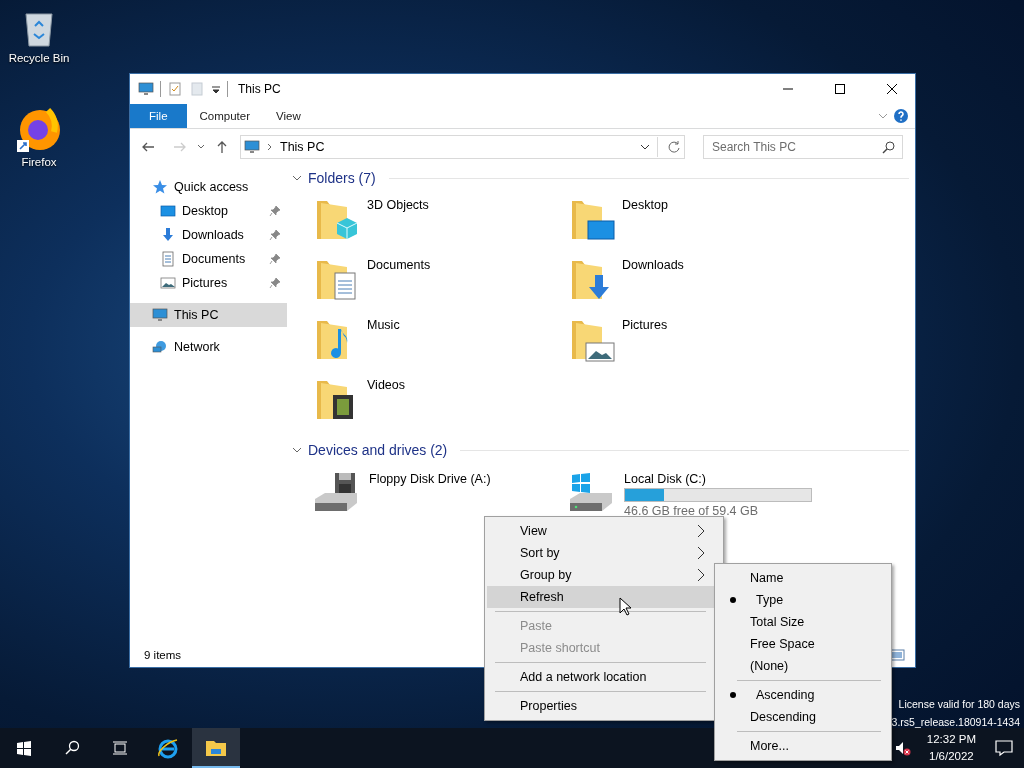 The image size is (1024, 768). I want to click on nav-item: Quick access, so click(208, 187).